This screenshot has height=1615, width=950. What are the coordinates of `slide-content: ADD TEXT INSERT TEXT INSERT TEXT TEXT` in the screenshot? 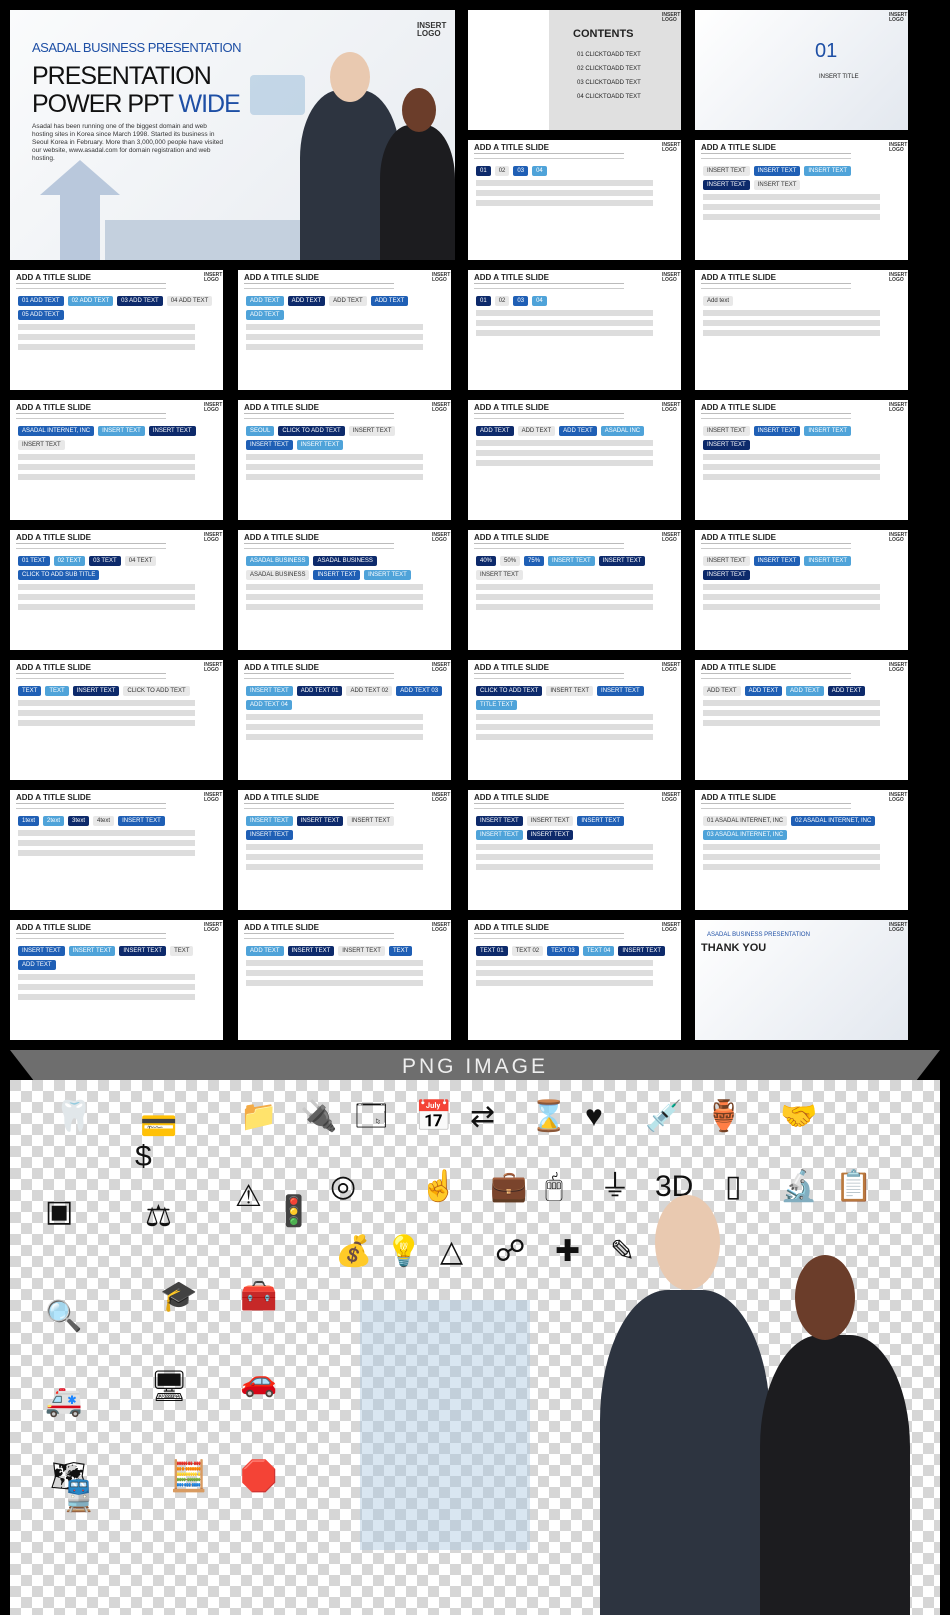 It's located at (344, 990).